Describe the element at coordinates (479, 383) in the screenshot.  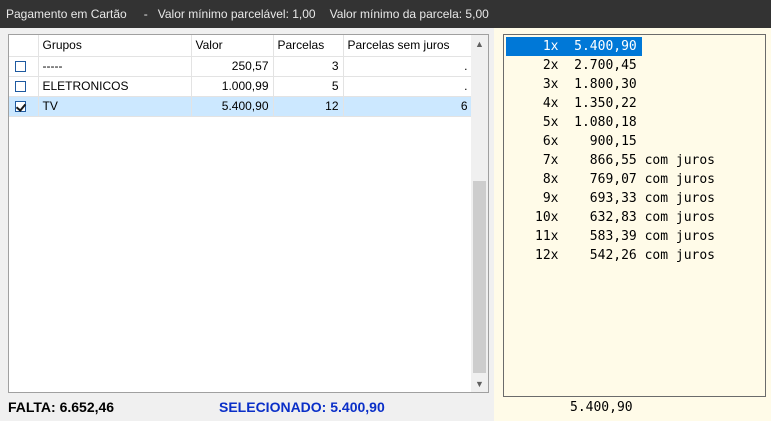
I see `scroll-down-icon: ▼` at that location.